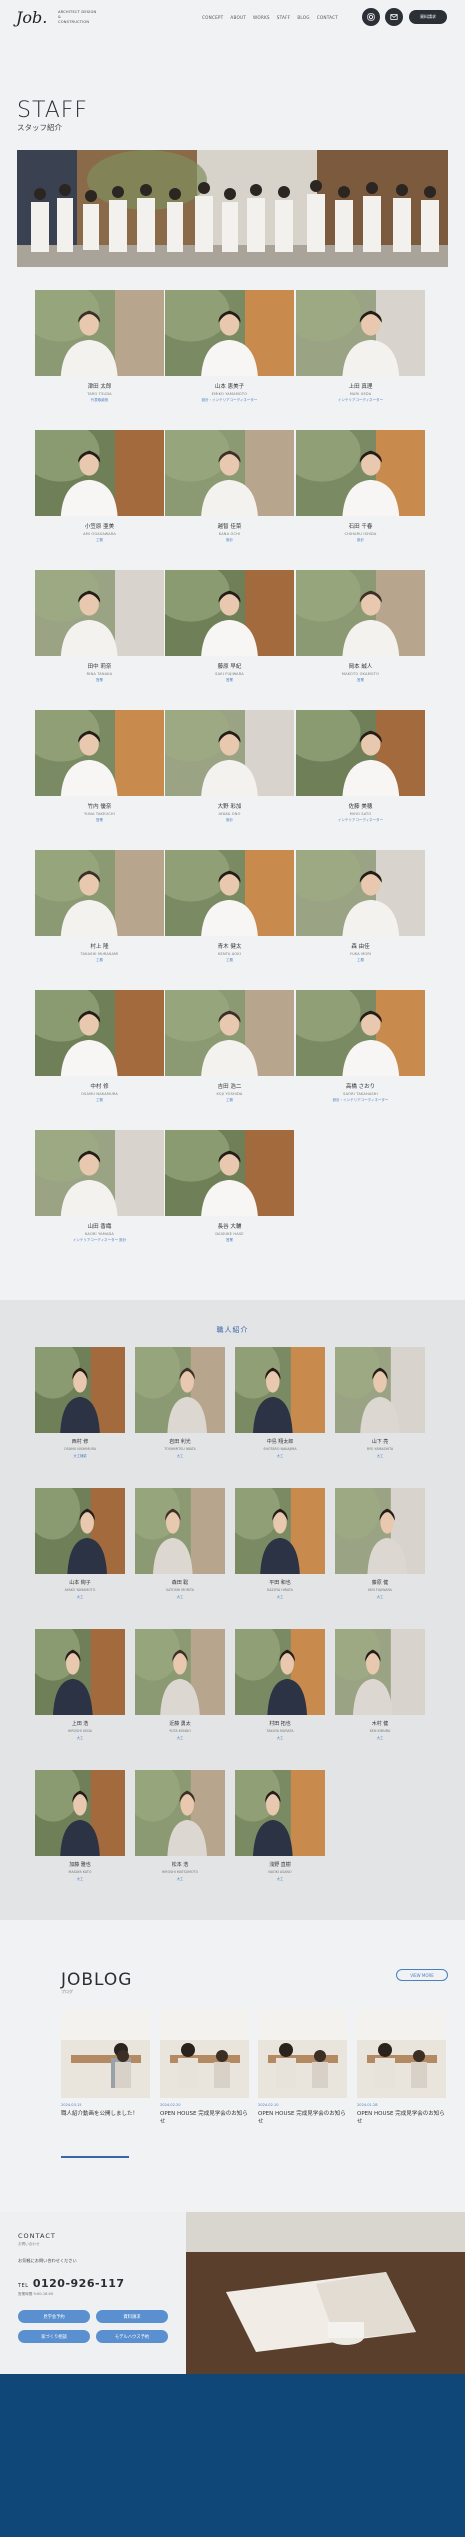  What do you see at coordinates (360, 906) in the screenshot?
I see `staff-card: 森 由佳 YUKA MORI 工務` at bounding box center [360, 906].